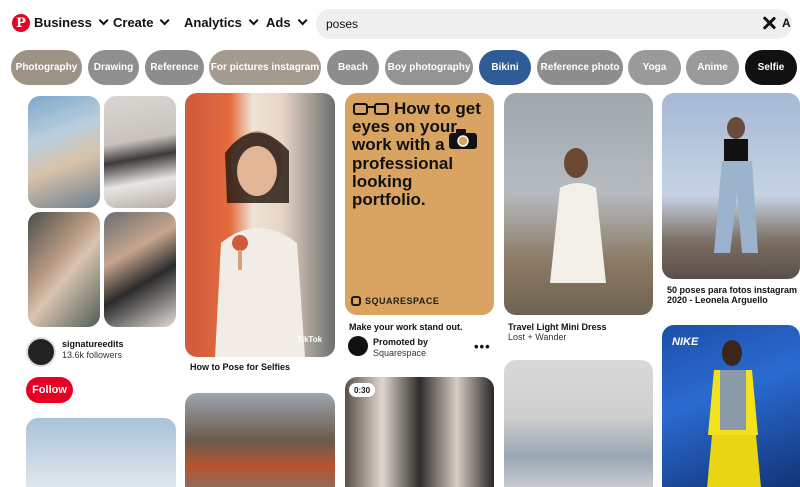  I want to click on filter-chip-anime: Anime, so click(712, 67).